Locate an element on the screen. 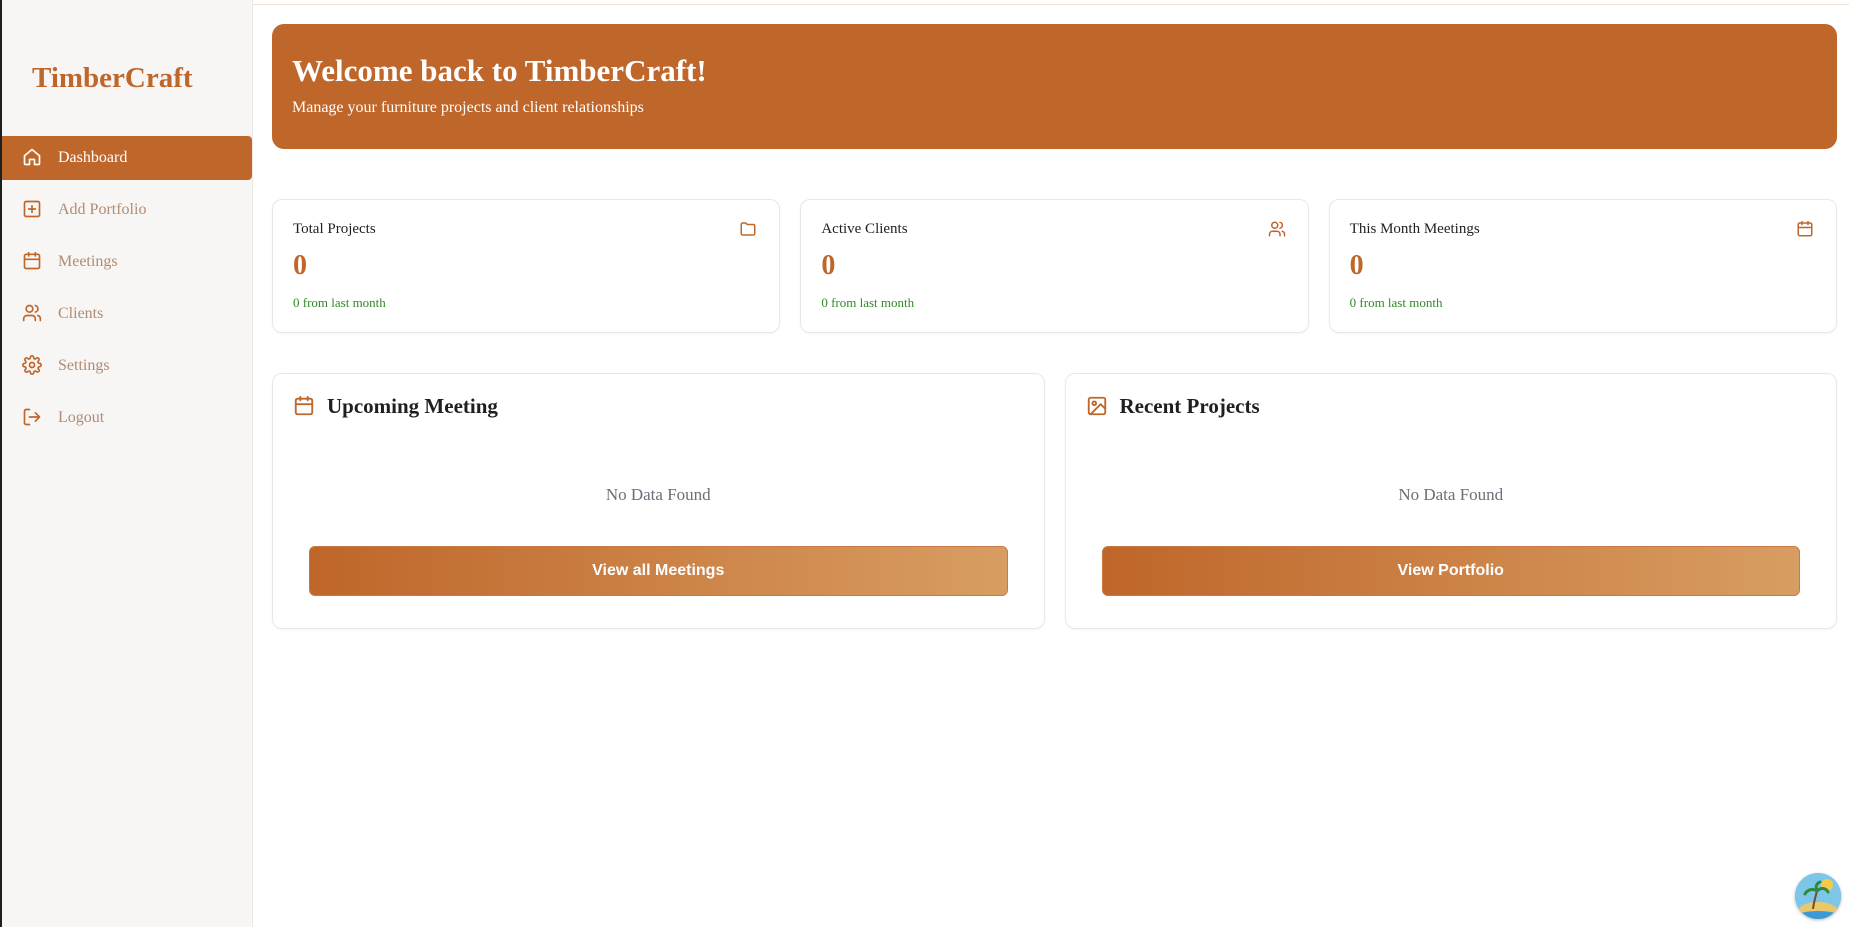 The width and height of the screenshot is (1849, 927). sidebar-item-add-portfolio: Add Portfolio is located at coordinates (127, 210).